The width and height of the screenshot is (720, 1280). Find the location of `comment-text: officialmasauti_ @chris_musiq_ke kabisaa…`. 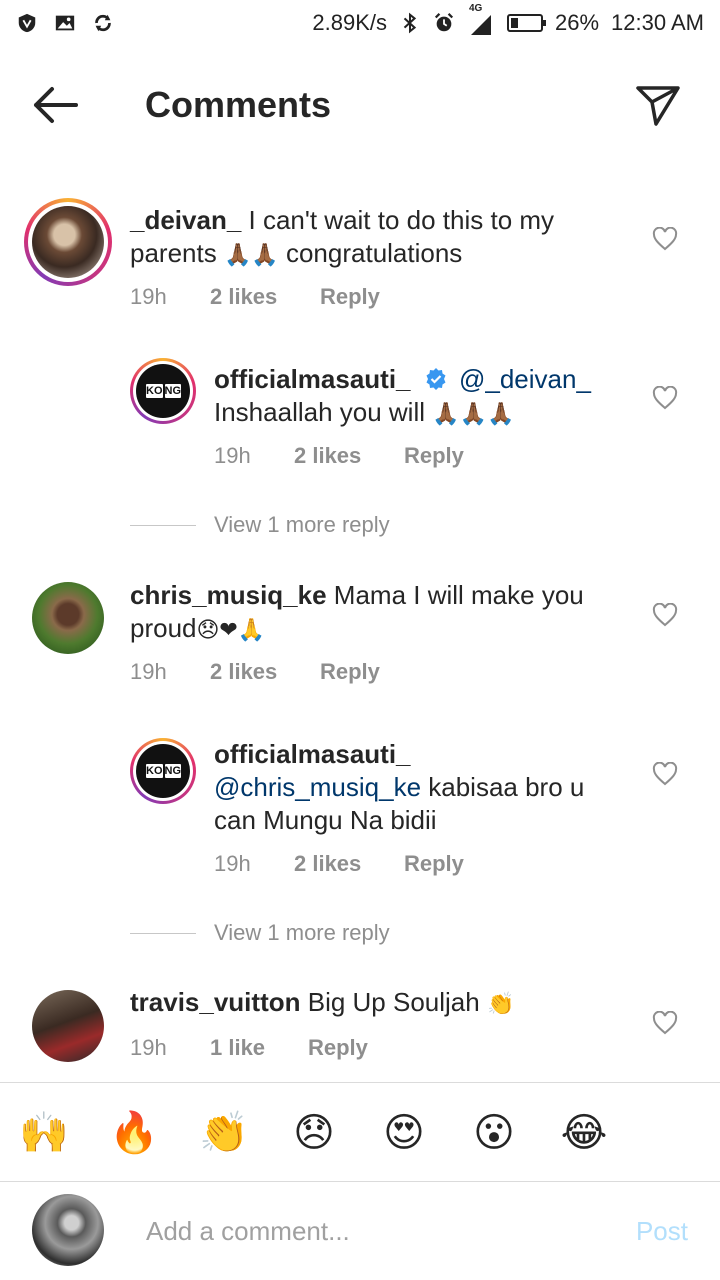

comment-text: officialmasauti_ @chris_musiq_ke kabisaa… is located at coordinates (399, 787).